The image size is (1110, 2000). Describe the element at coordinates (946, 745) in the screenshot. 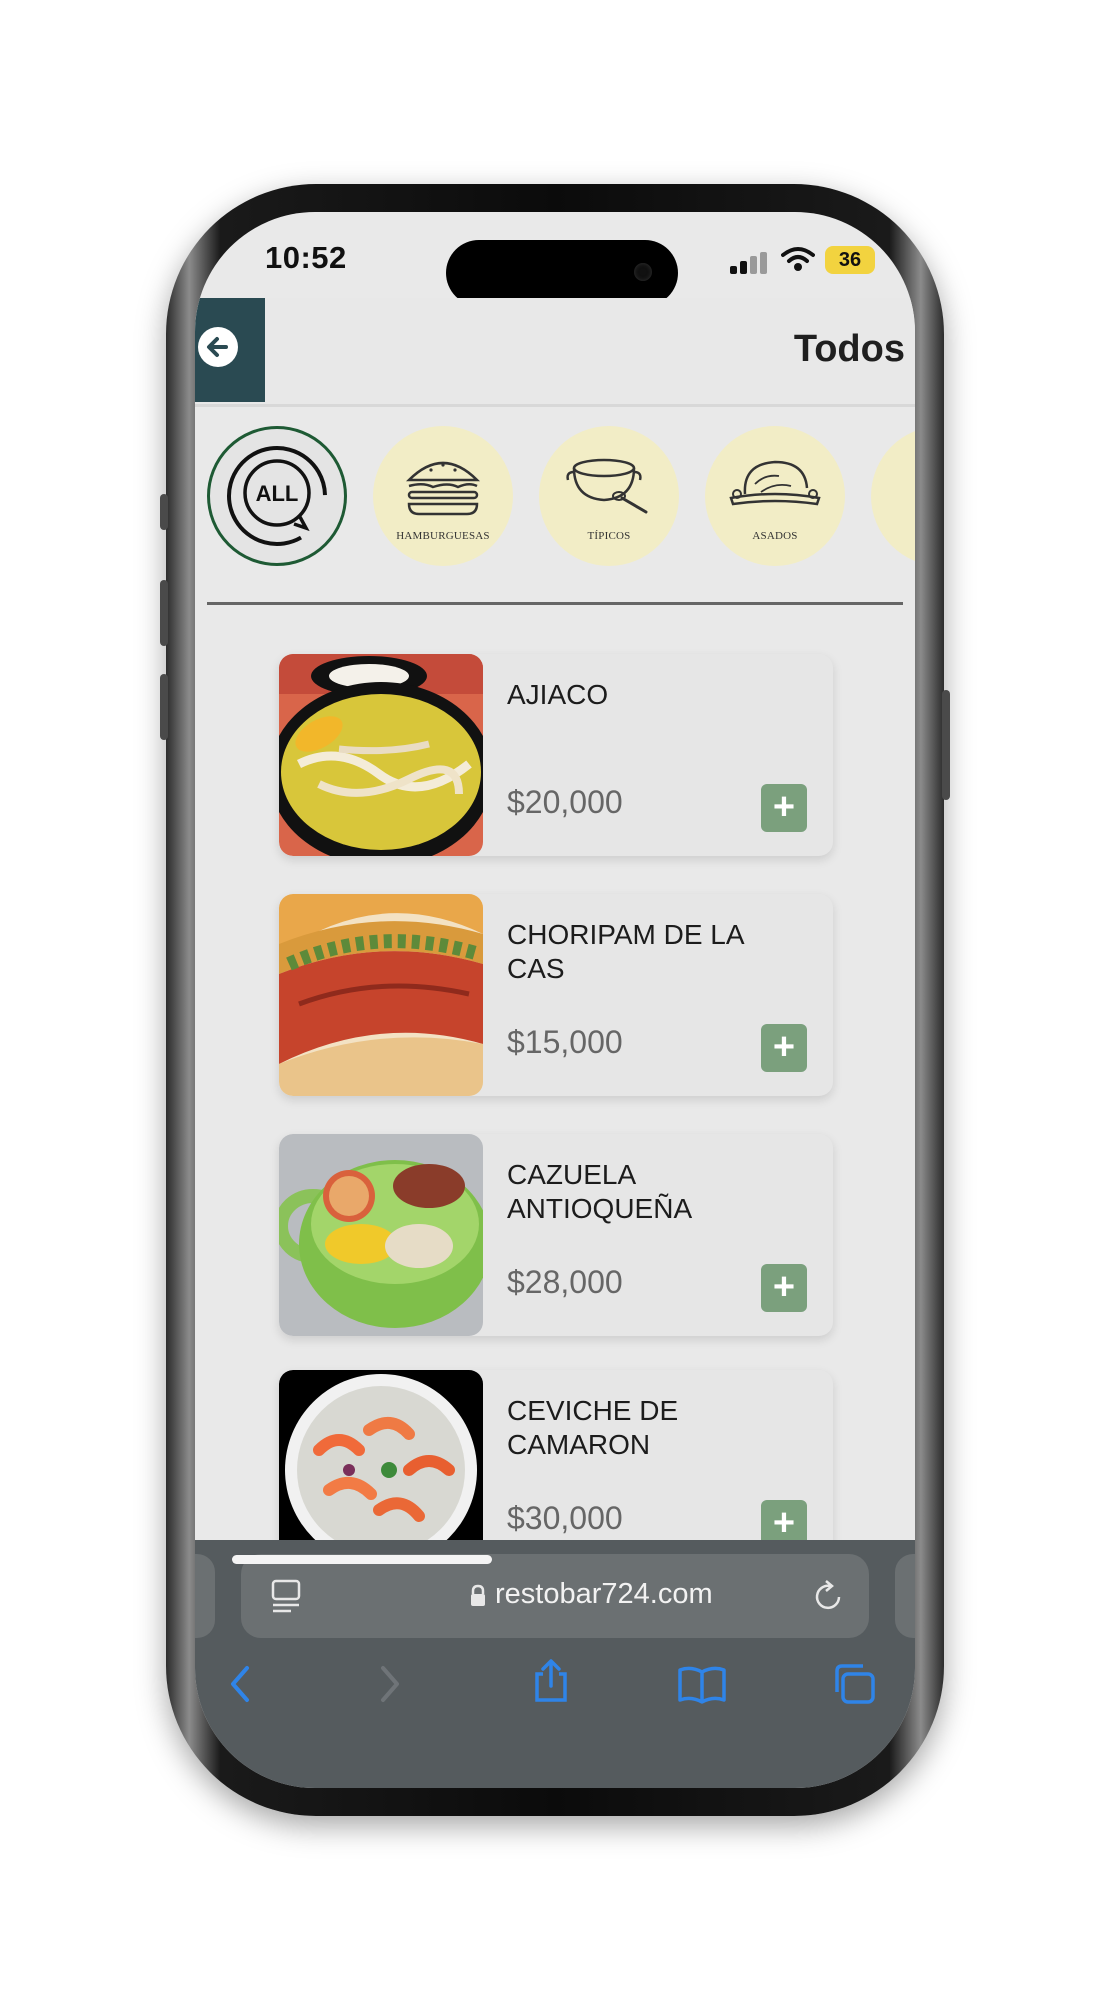

I see `power-button` at that location.